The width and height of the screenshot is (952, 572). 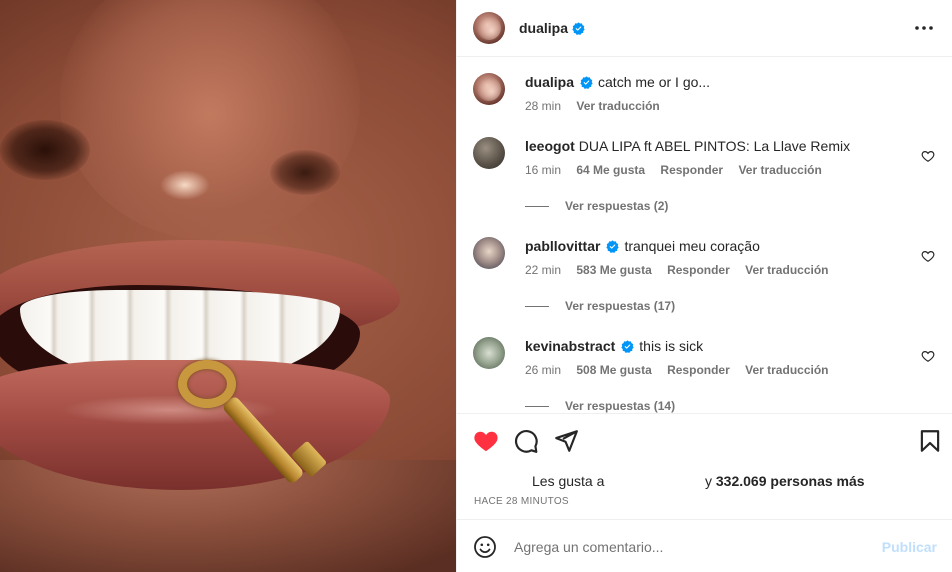 What do you see at coordinates (562, 246) in the screenshot?
I see `commenter-username: pabllovittar` at bounding box center [562, 246].